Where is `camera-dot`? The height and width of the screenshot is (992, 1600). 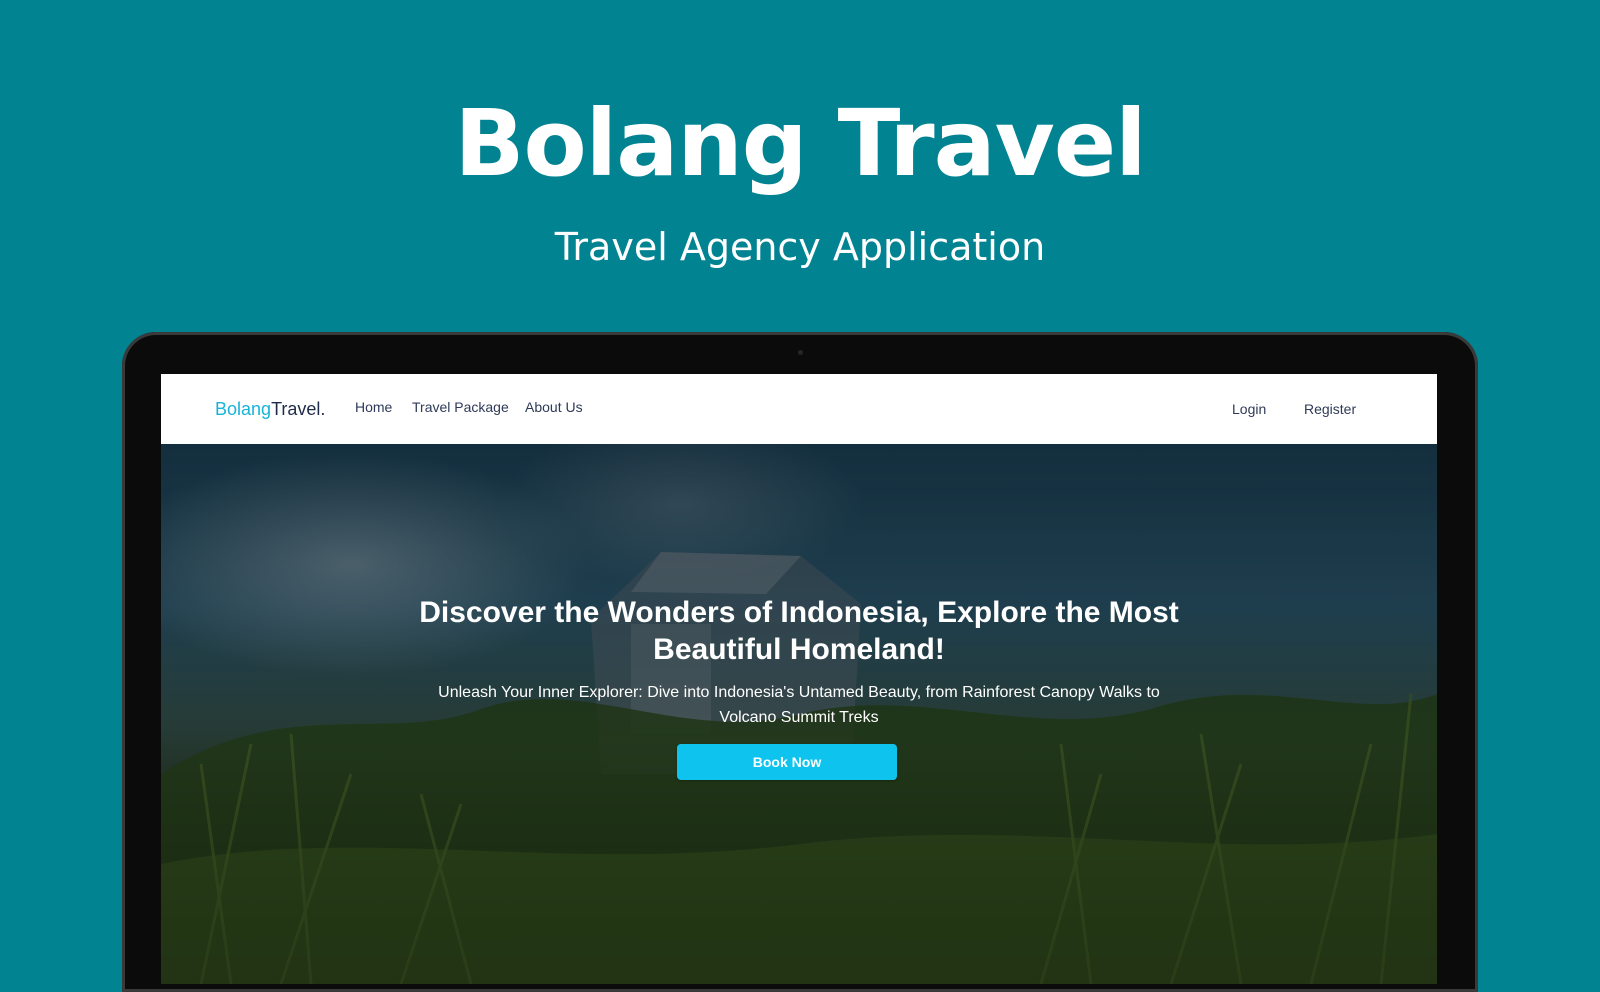 camera-dot is located at coordinates (800, 352).